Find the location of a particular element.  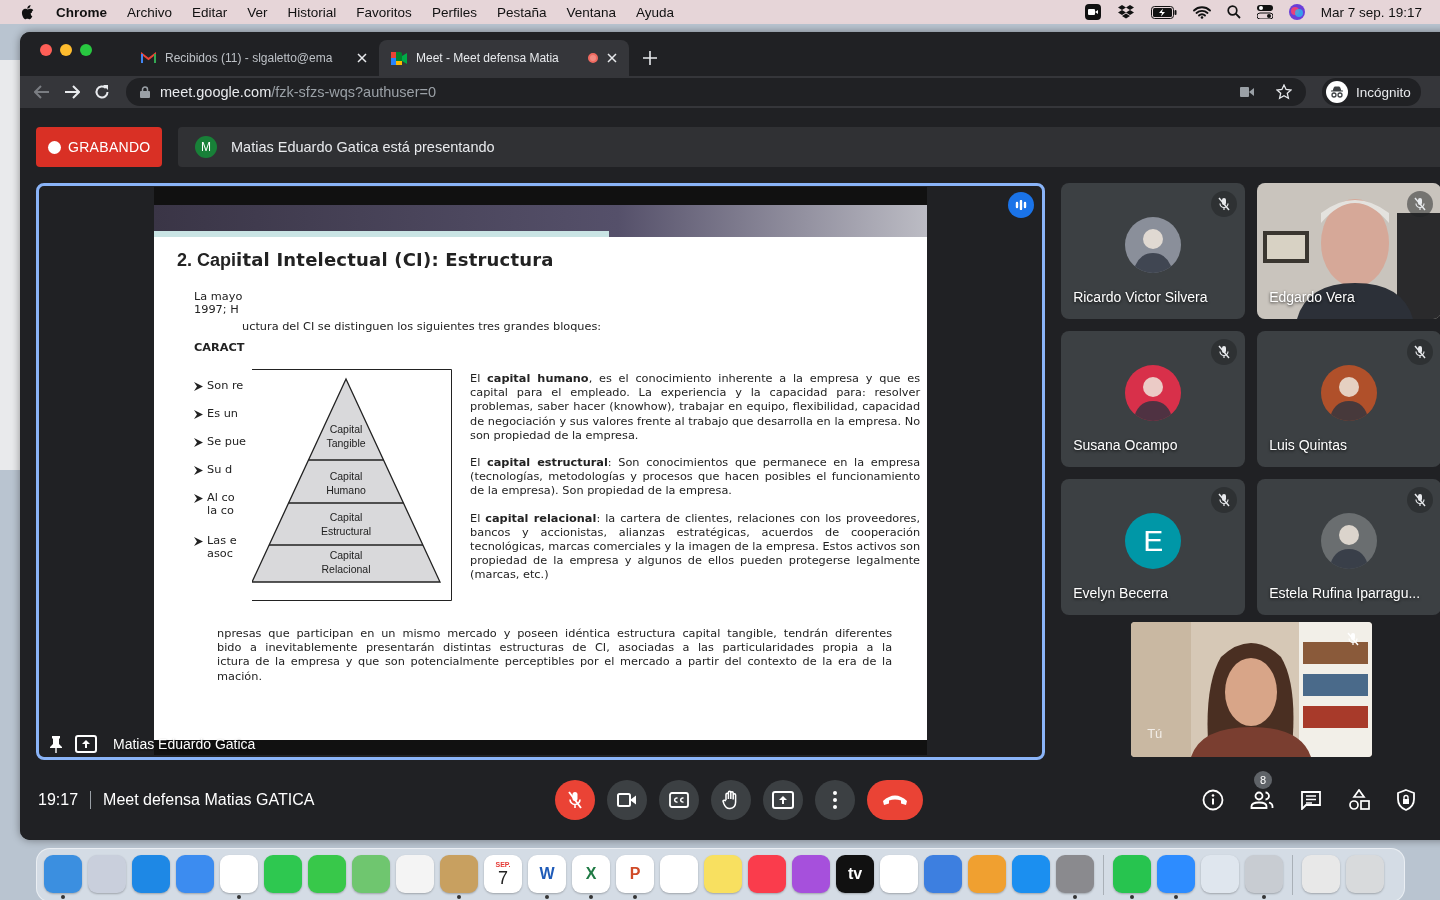

people-icon is located at coordinates (1262, 800).